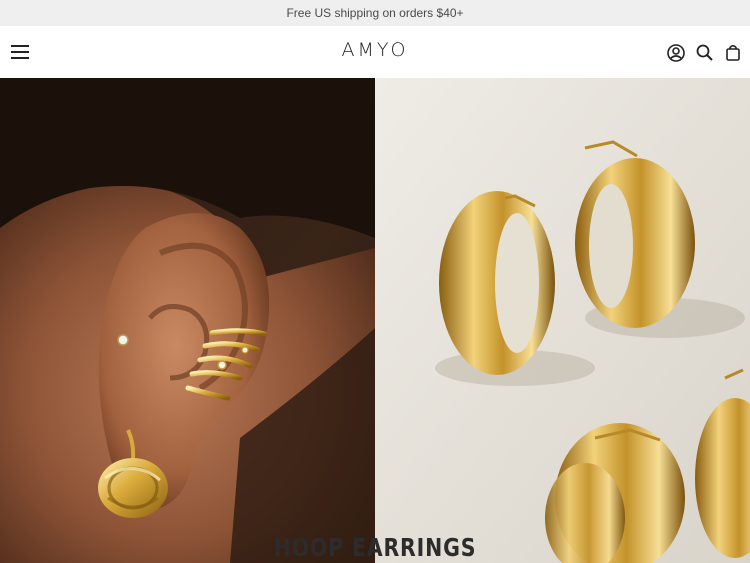  I want to click on announcement-bar: Free US shipping on orders $40+, so click(375, 13).